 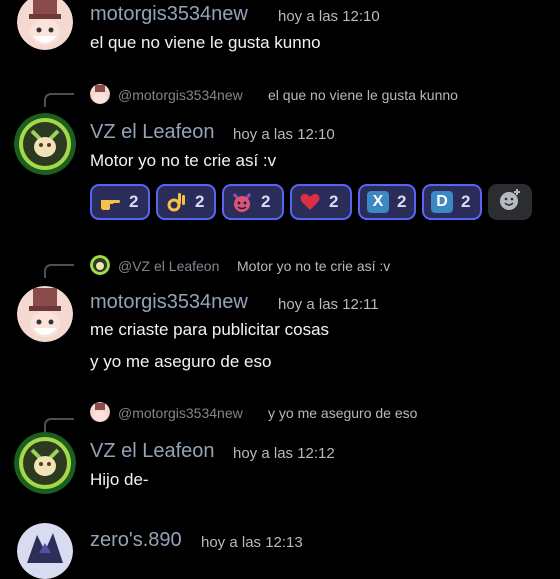 I want to click on d-letter-icon: D, so click(x=442, y=202).